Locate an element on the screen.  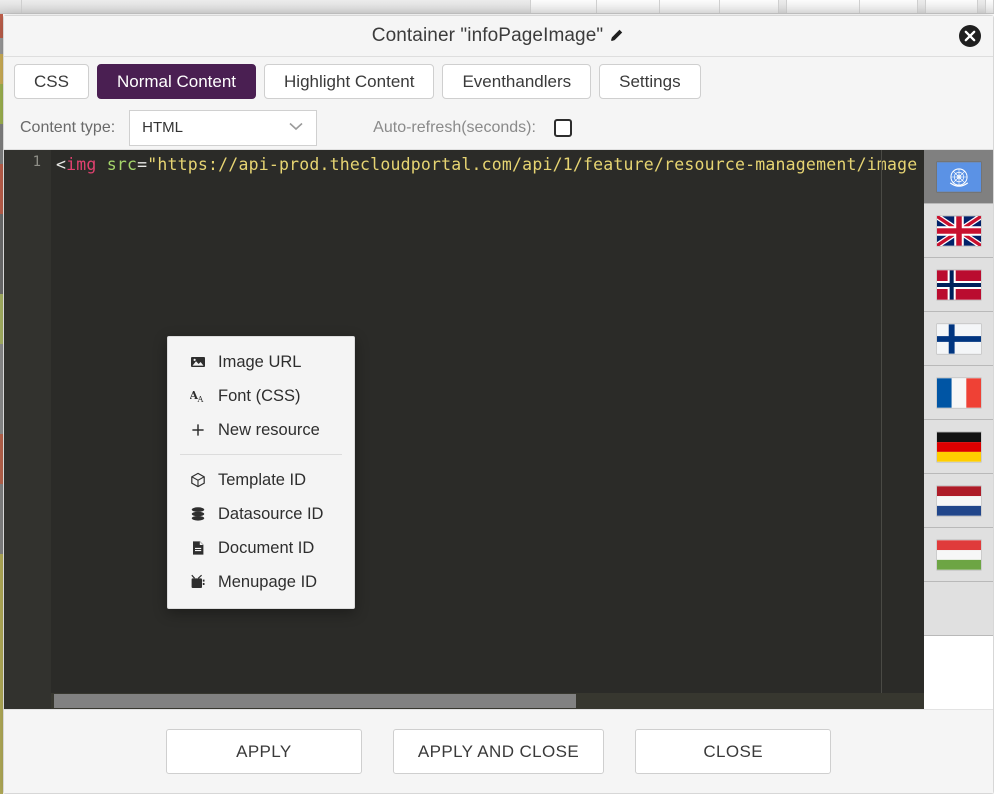
tab-label: CSS is located at coordinates (51, 81).